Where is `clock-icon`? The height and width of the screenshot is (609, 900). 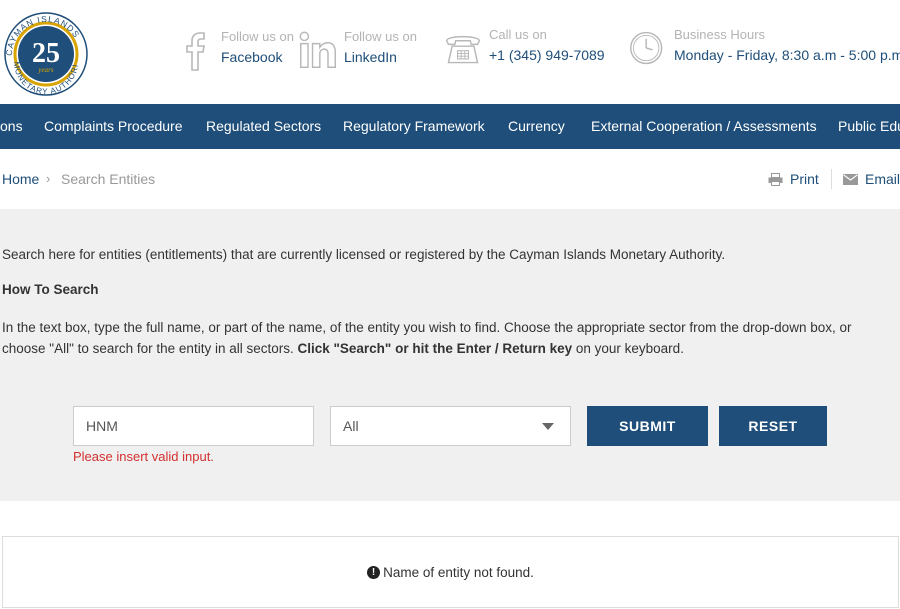
clock-icon is located at coordinates (646, 48).